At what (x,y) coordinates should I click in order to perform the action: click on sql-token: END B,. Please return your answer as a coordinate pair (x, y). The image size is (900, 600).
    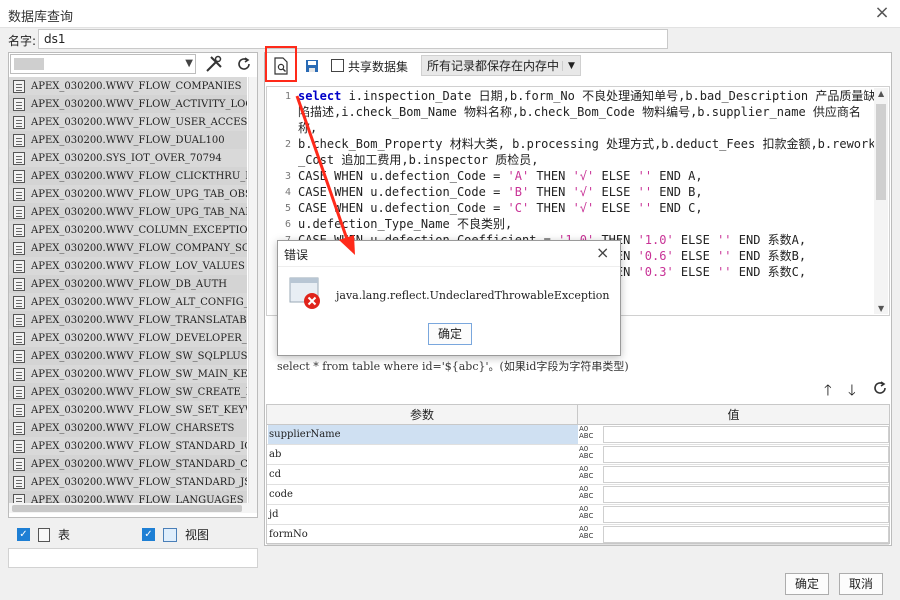
    Looking at the image, I should click on (677, 192).